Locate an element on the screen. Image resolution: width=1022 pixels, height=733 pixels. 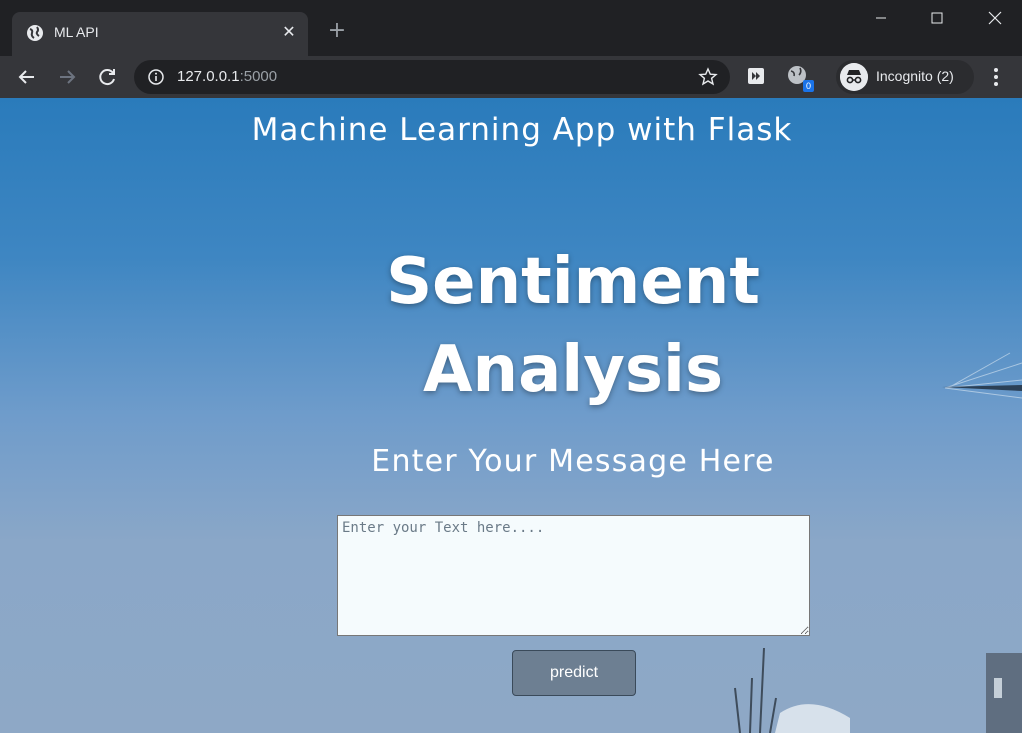
new-tab-icon: + is located at coordinates (337, 31).